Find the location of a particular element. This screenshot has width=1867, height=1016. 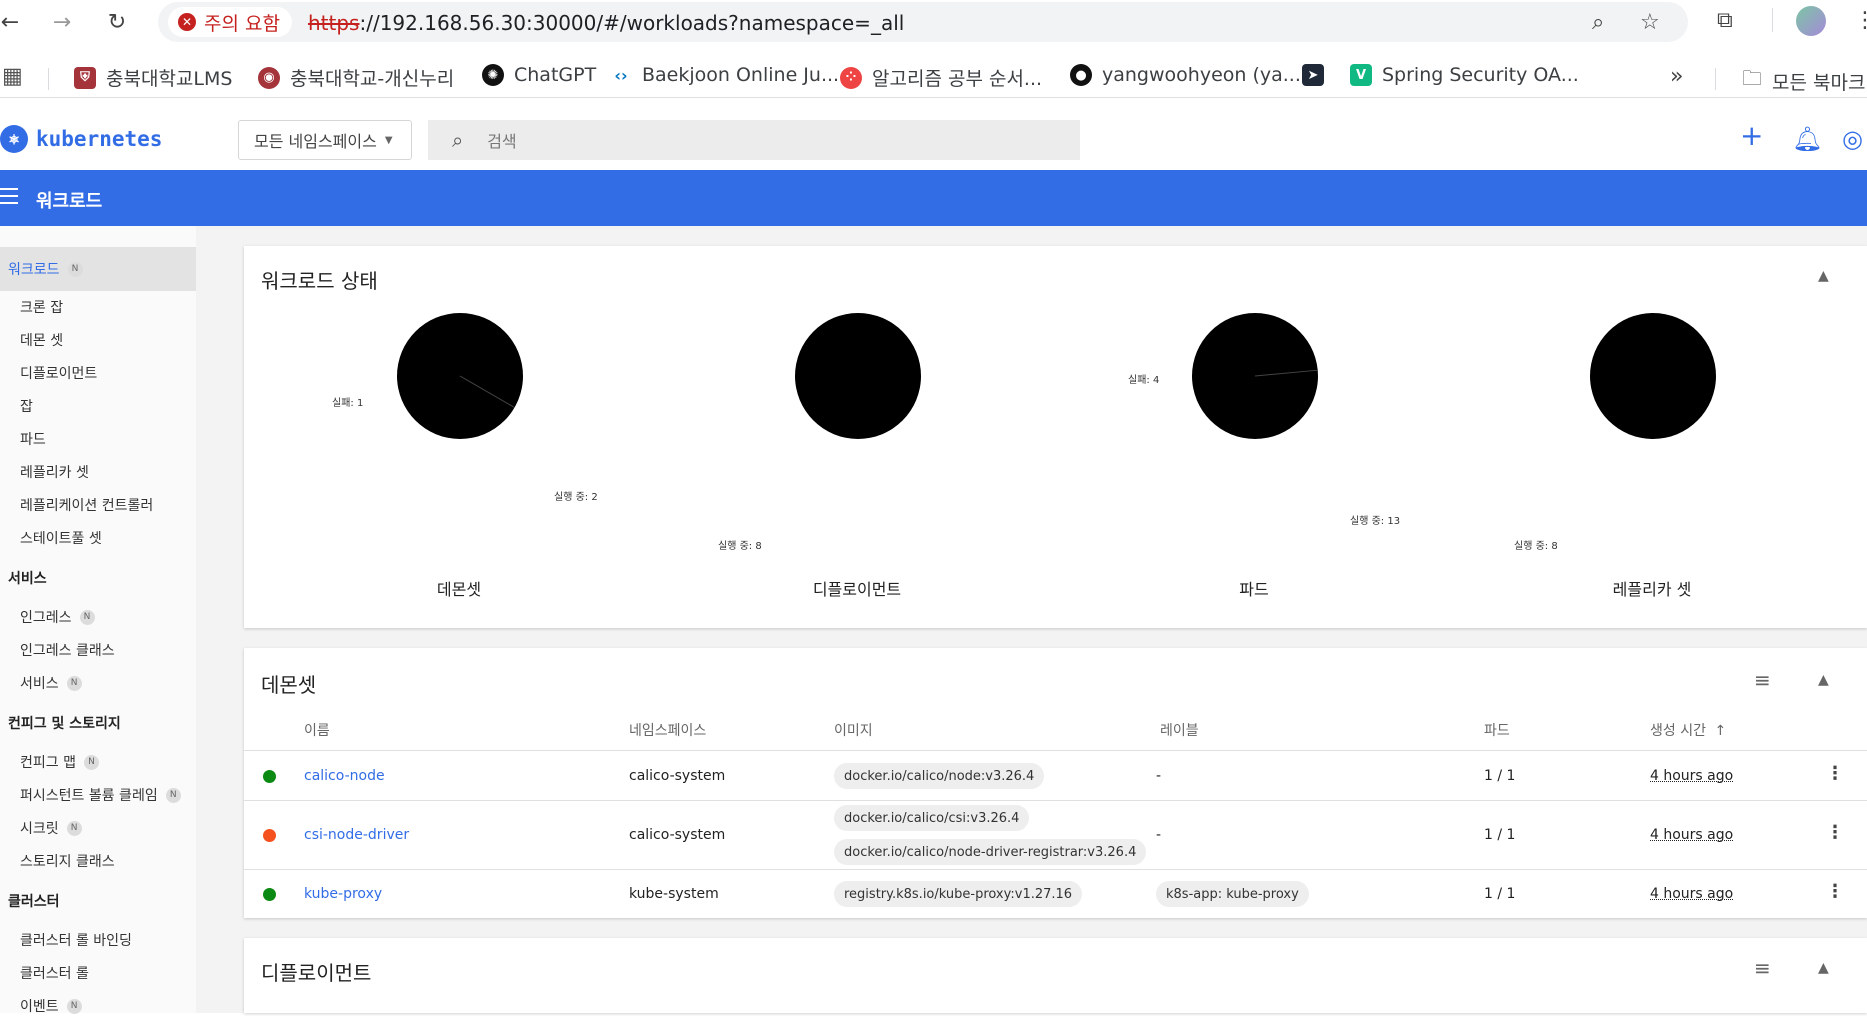

kubernetes-logo: ⎈ kubernetes is located at coordinates (81, 139).